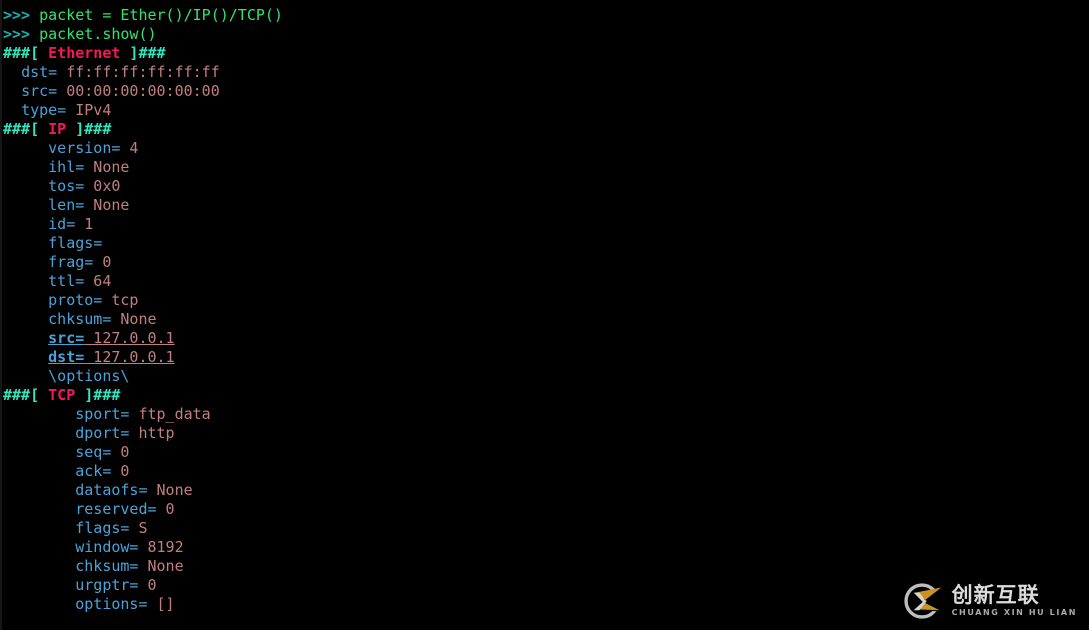  I want to click on field-line: reserved= 0, so click(546, 509).